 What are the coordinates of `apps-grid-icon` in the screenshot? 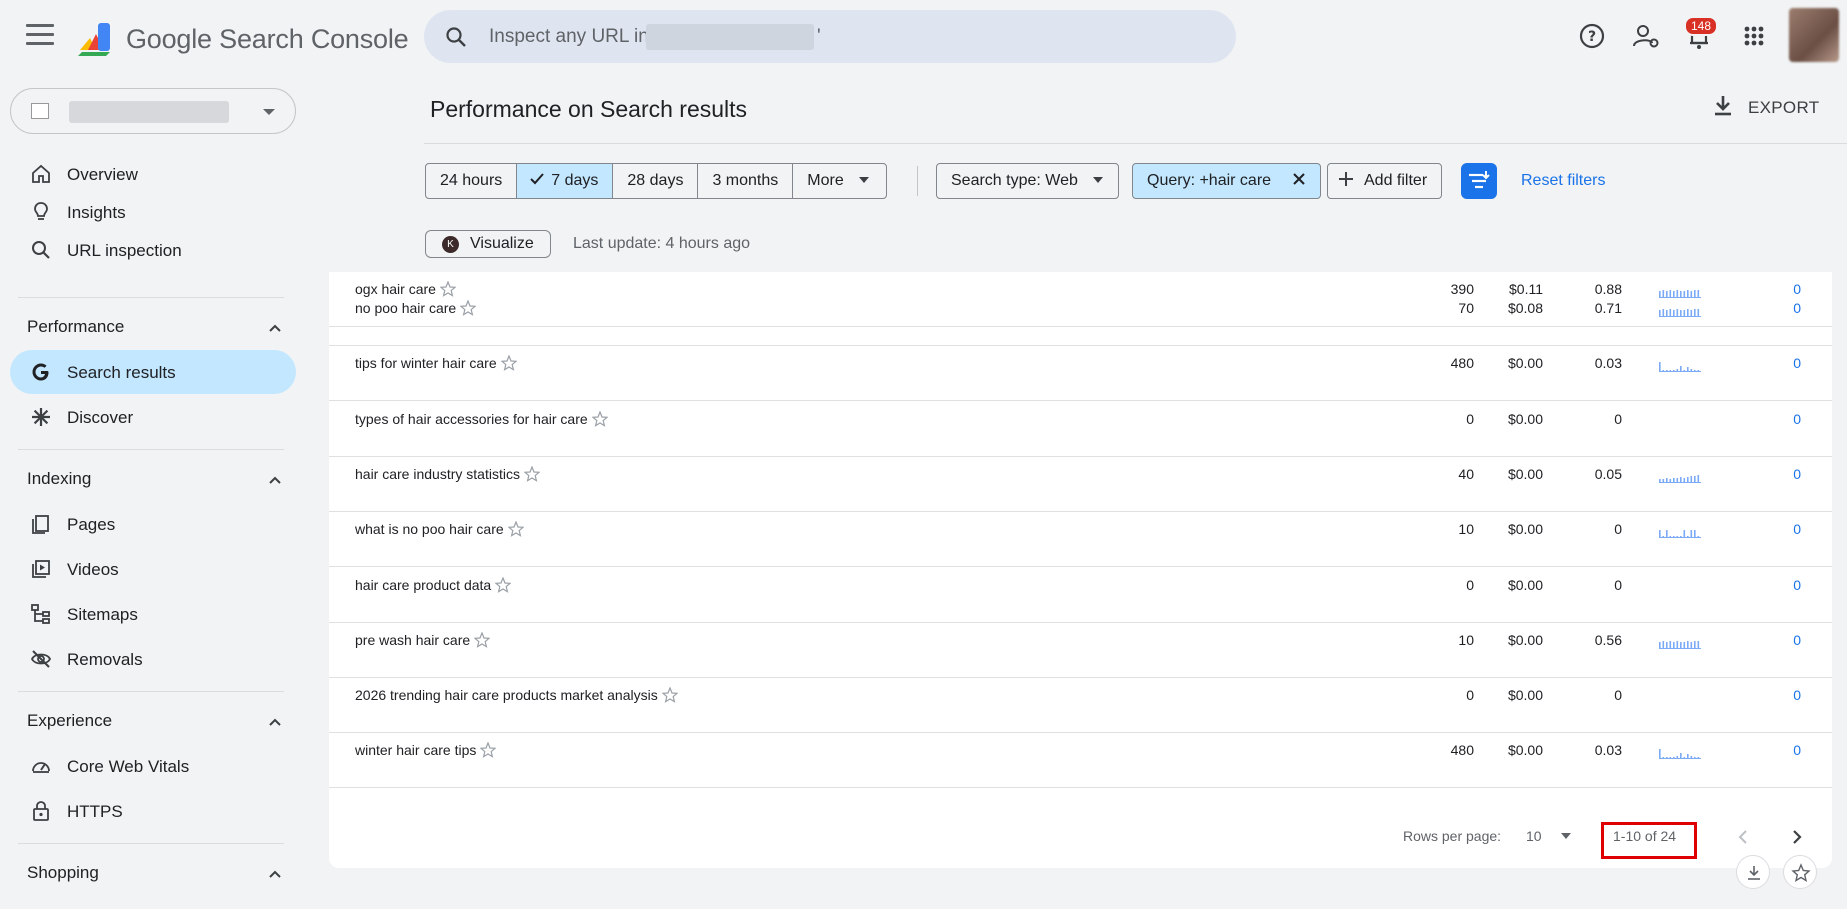 It's located at (1754, 36).